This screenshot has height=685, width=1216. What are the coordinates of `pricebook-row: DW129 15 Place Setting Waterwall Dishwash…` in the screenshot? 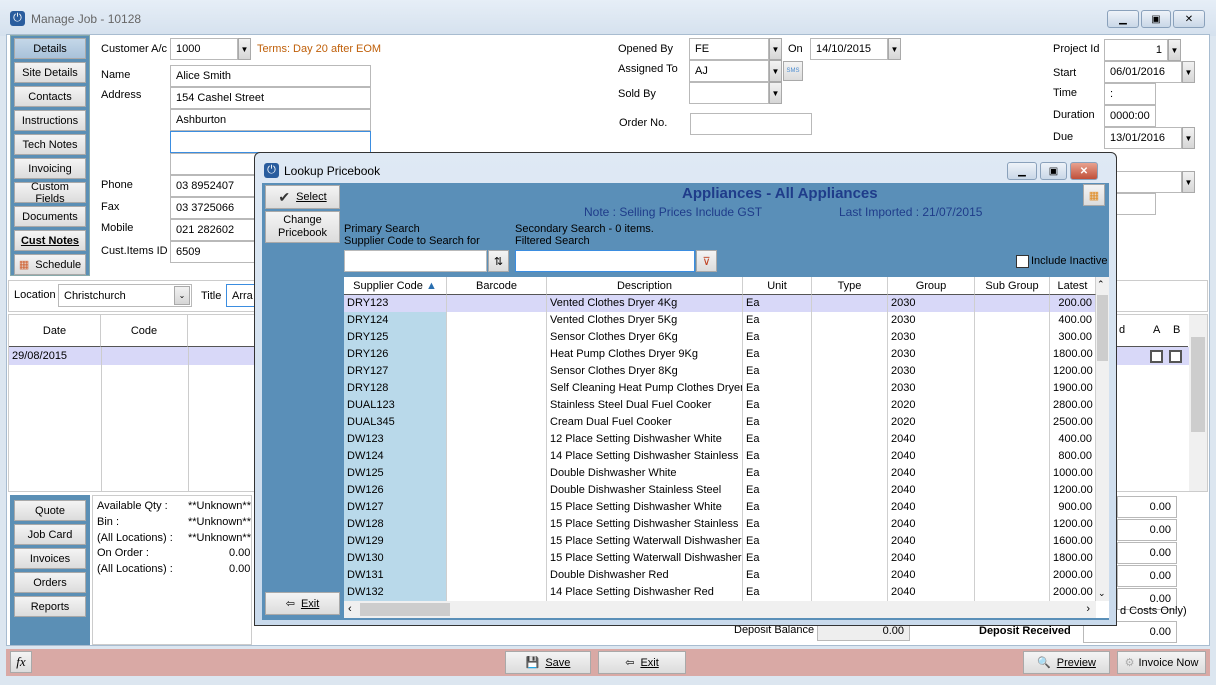 It's located at (720, 541).